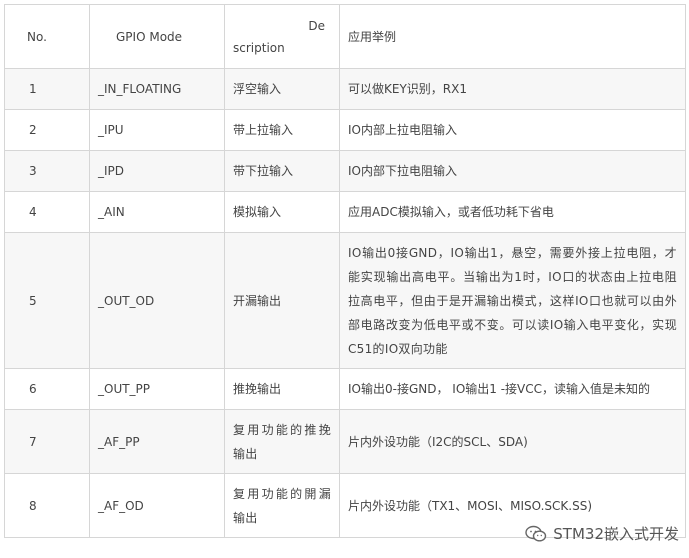 Image resolution: width=689 pixels, height=558 pixels. I want to click on row-description: 开漏输出, so click(282, 300).